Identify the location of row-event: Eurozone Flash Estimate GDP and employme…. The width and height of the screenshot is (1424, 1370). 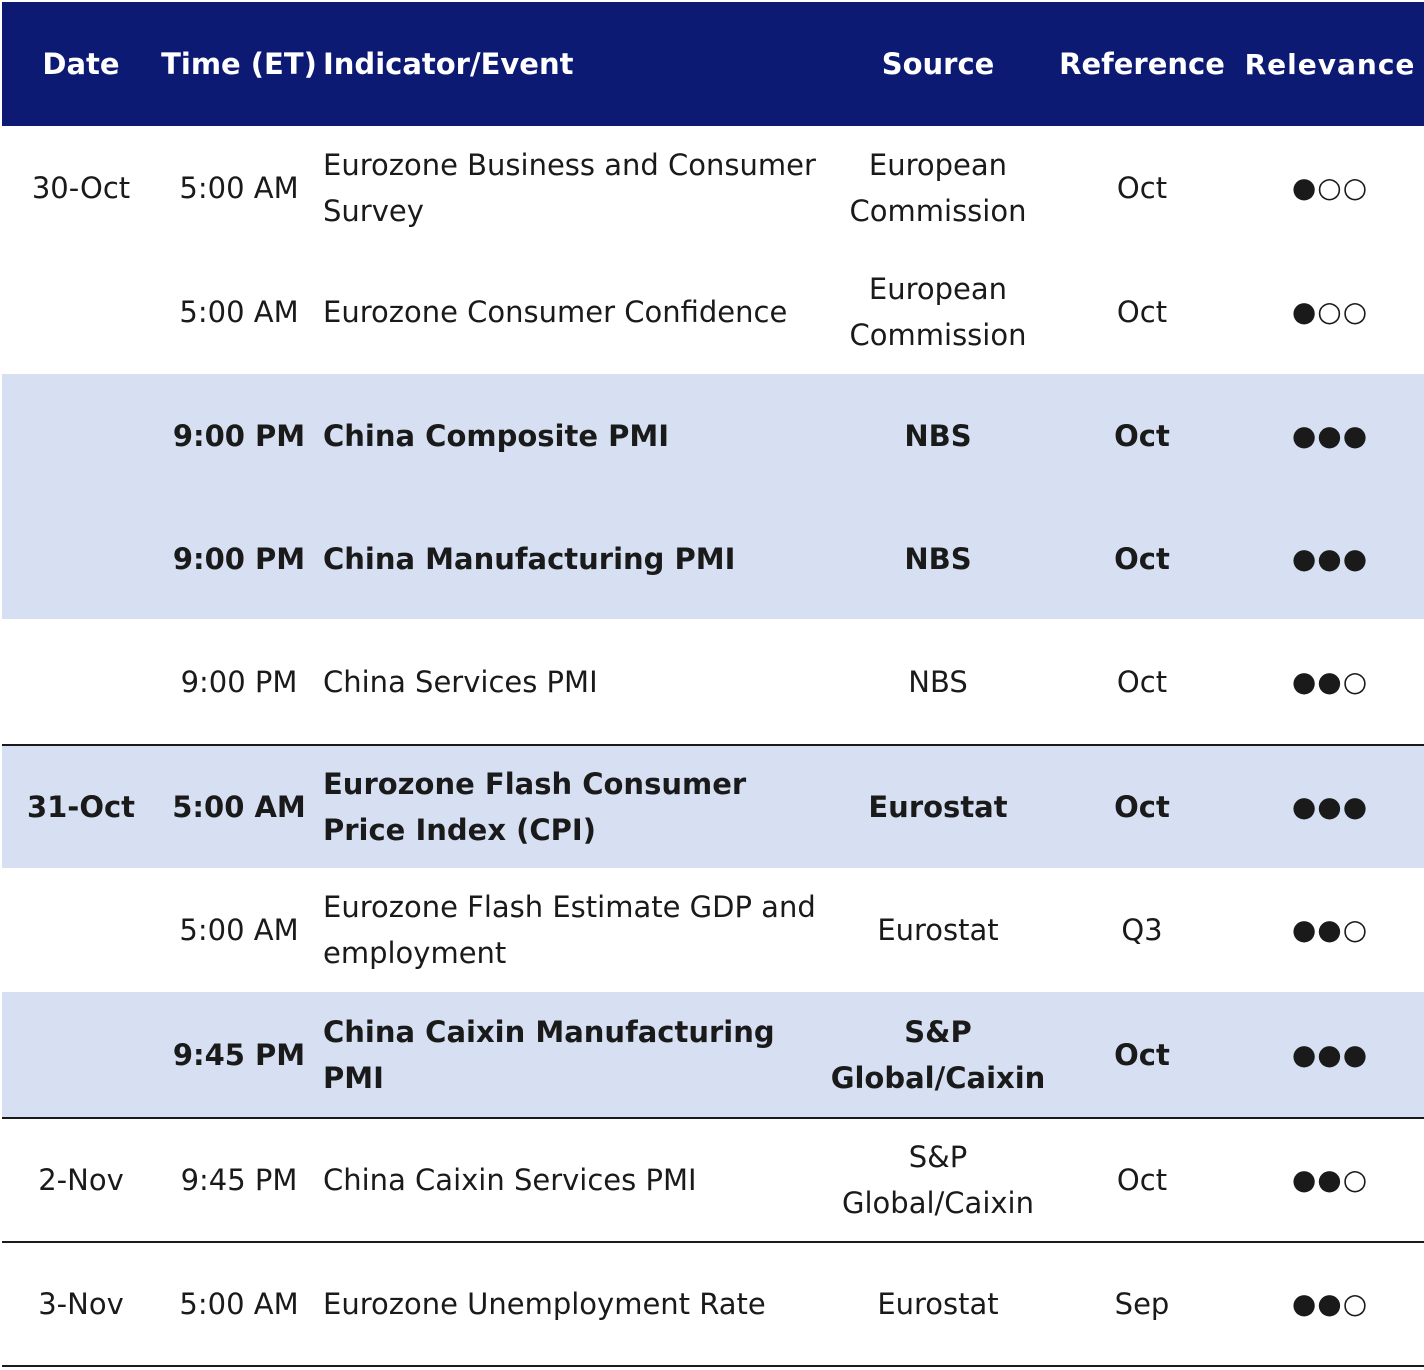
(569, 930).